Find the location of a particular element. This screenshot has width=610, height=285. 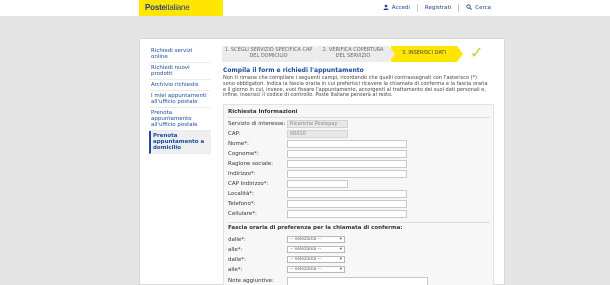

servizio-label: Servizio di interesse: is located at coordinates (257, 124).